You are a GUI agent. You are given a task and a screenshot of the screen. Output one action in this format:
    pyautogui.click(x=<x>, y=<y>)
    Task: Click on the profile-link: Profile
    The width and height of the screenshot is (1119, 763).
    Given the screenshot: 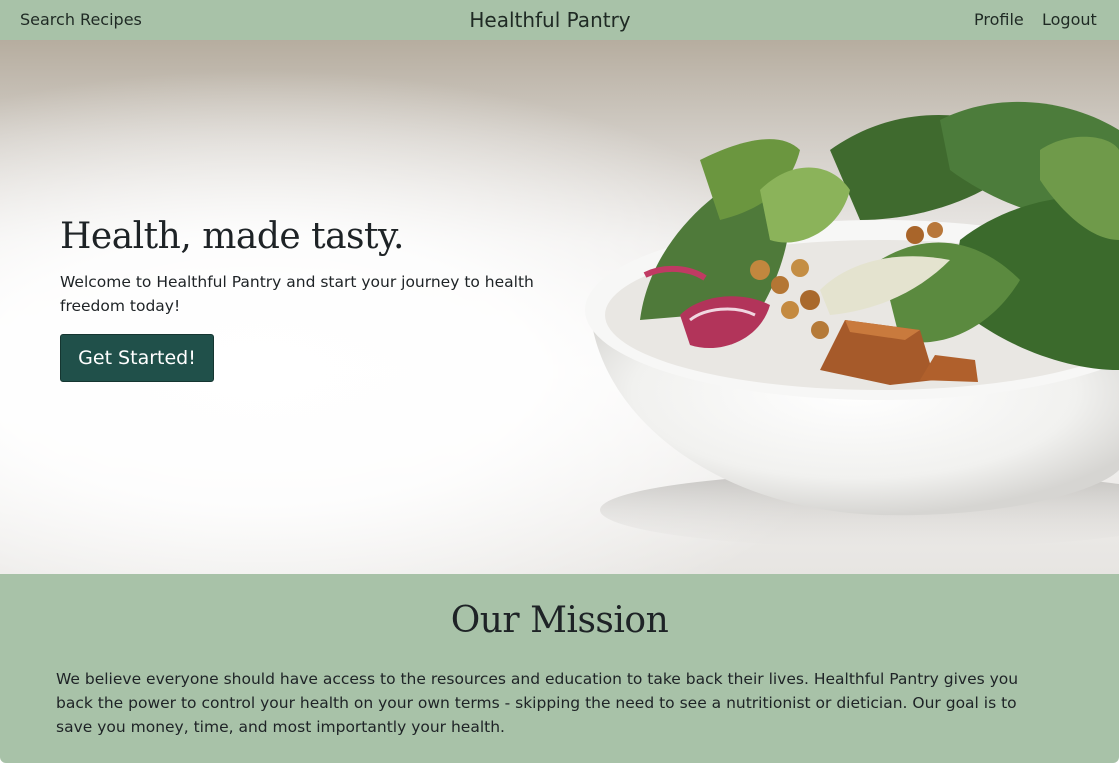 What is the action you would take?
    pyautogui.click(x=999, y=20)
    